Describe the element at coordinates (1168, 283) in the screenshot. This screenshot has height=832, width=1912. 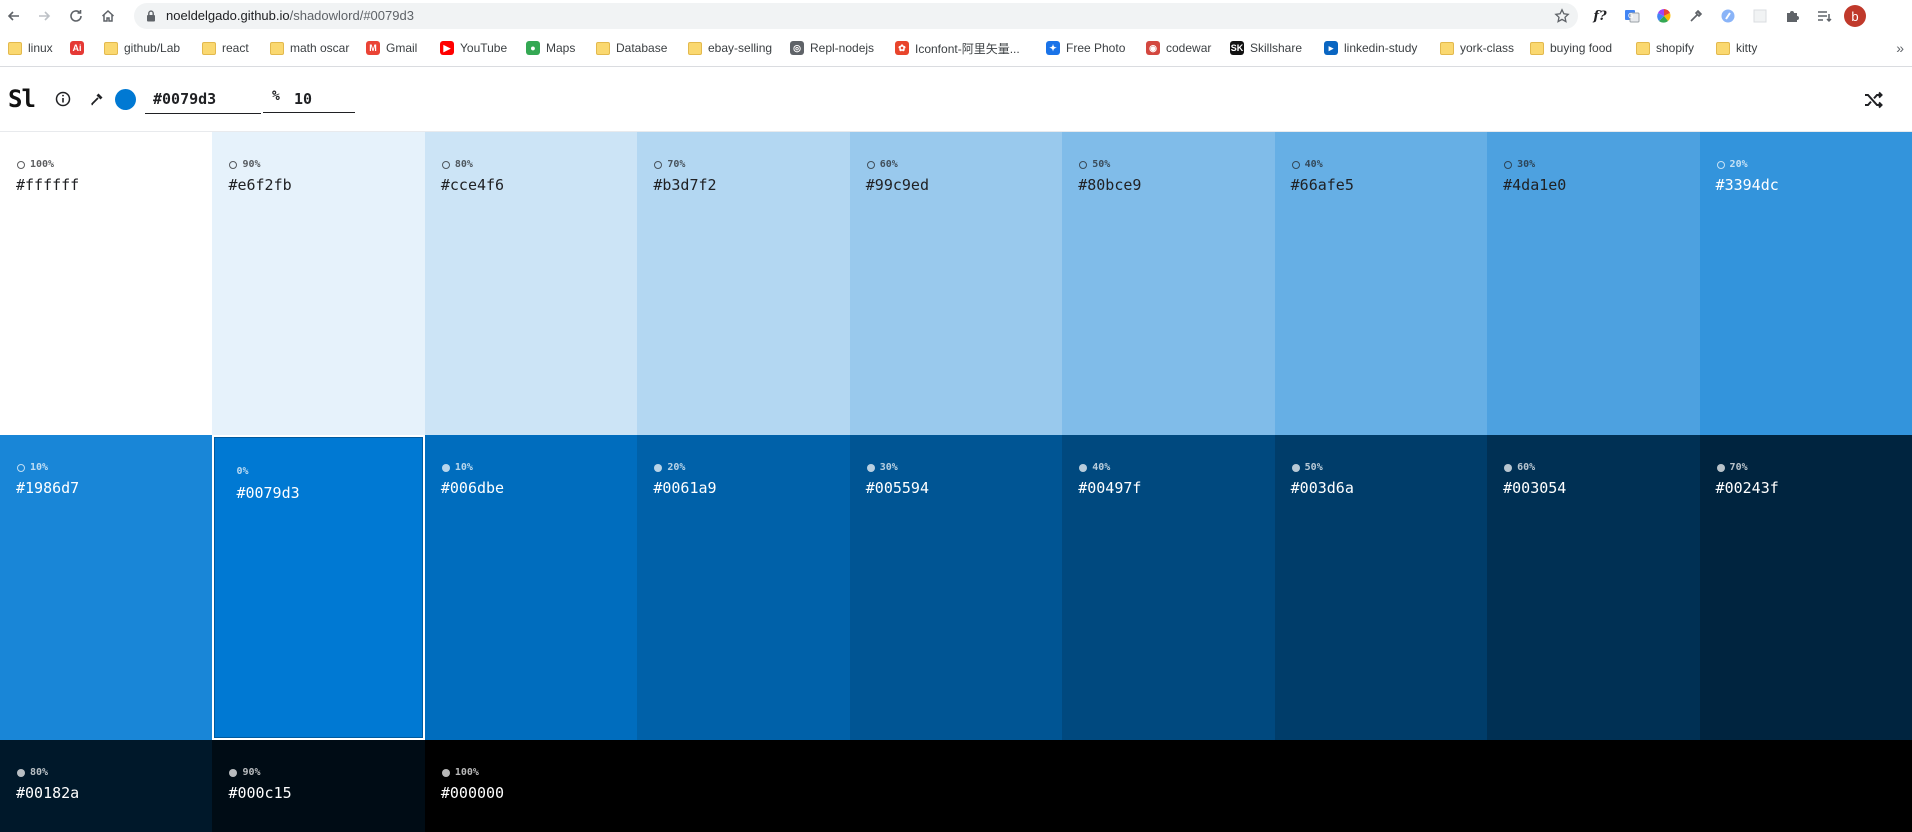
I see `tint-cell: 50% #80bce9` at that location.